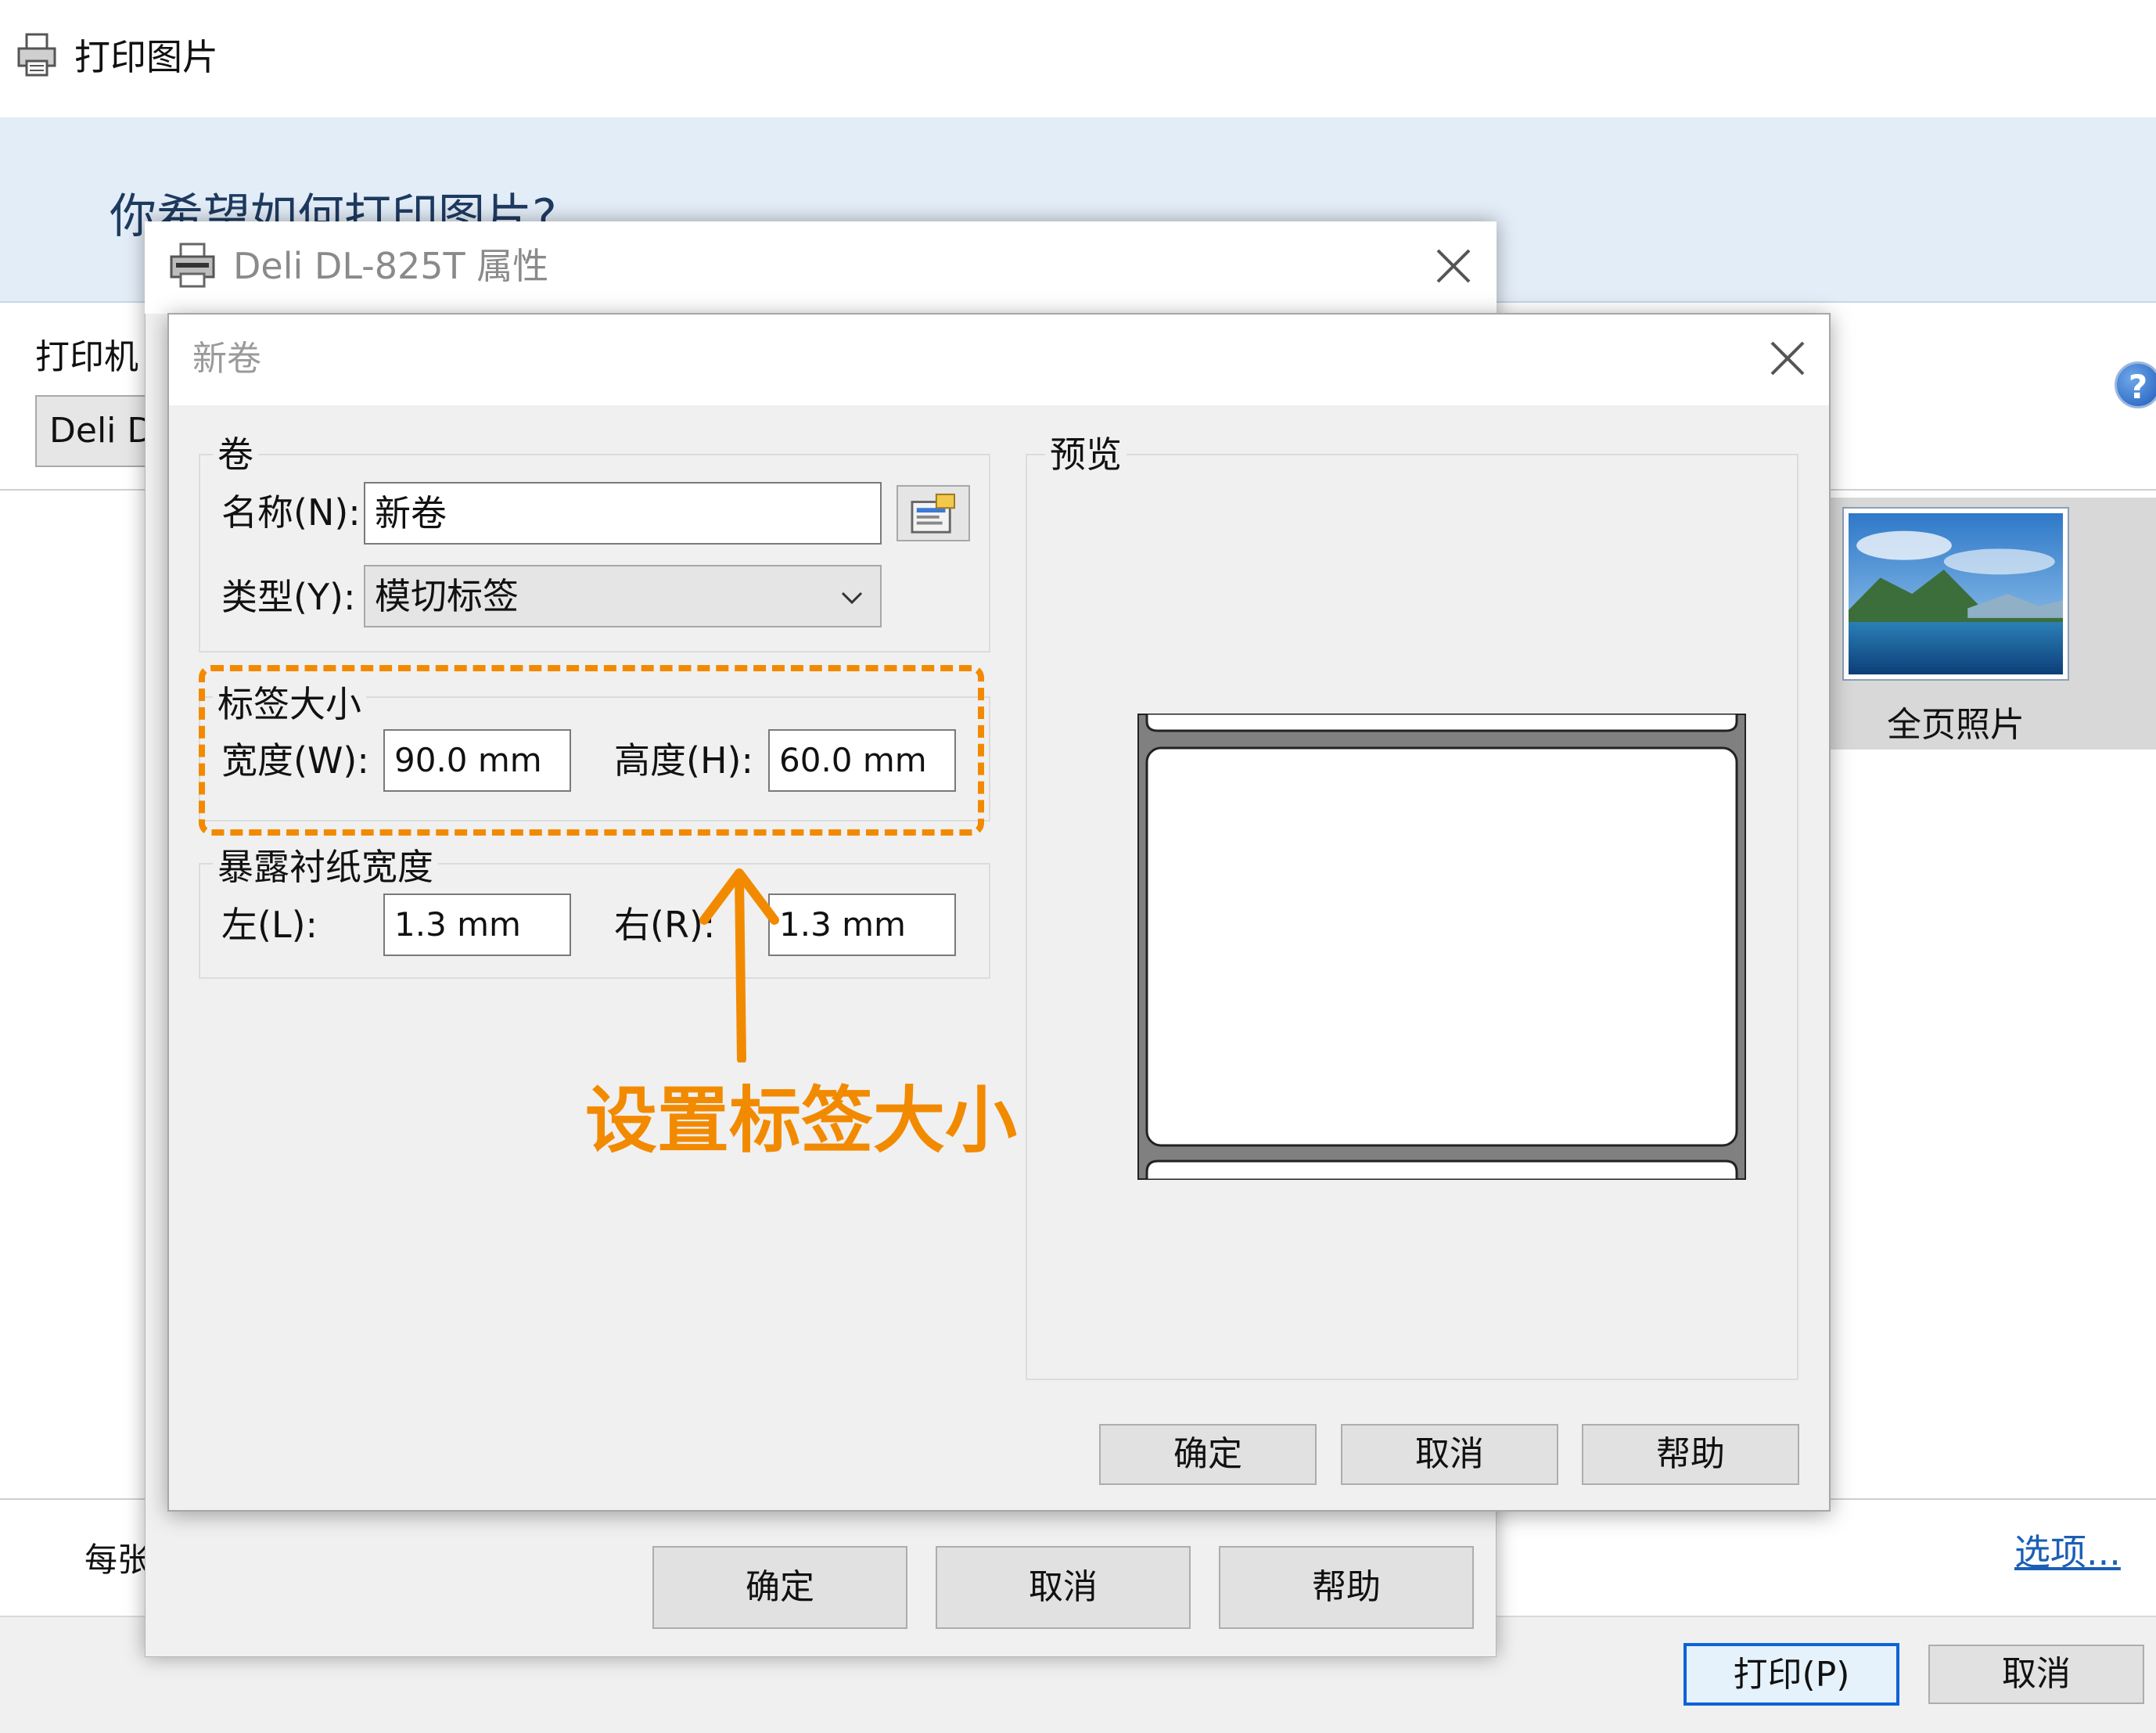  I want to click on right-input: 1.3 mm, so click(862, 924).